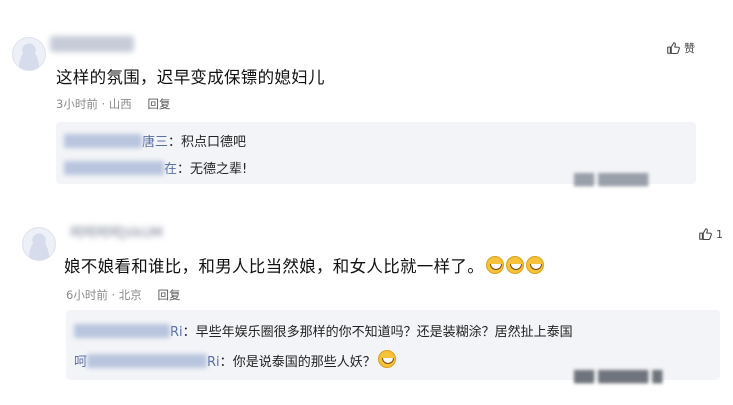 This screenshot has height=405, width=733. I want to click on reply-username: 唐三, so click(155, 142).